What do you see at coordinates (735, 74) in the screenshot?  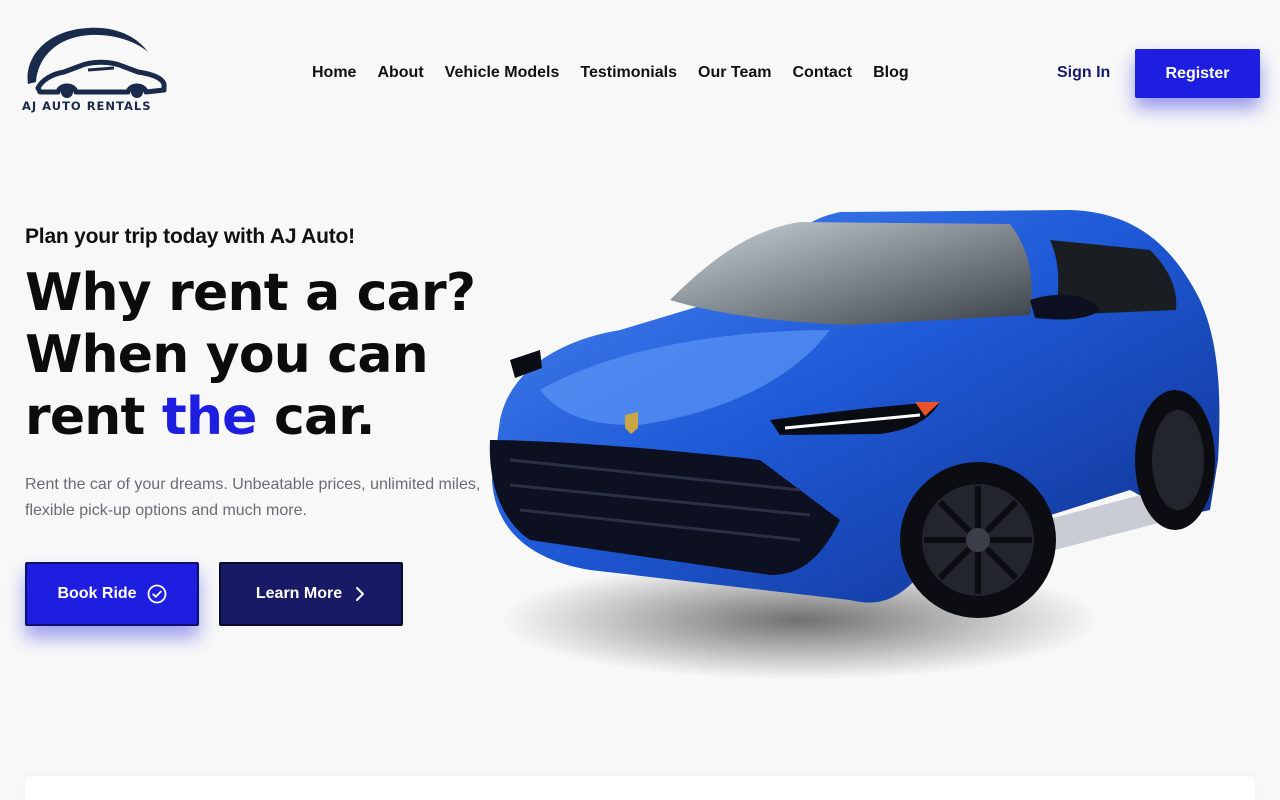 I see `nav-item-our-team: Our Team` at bounding box center [735, 74].